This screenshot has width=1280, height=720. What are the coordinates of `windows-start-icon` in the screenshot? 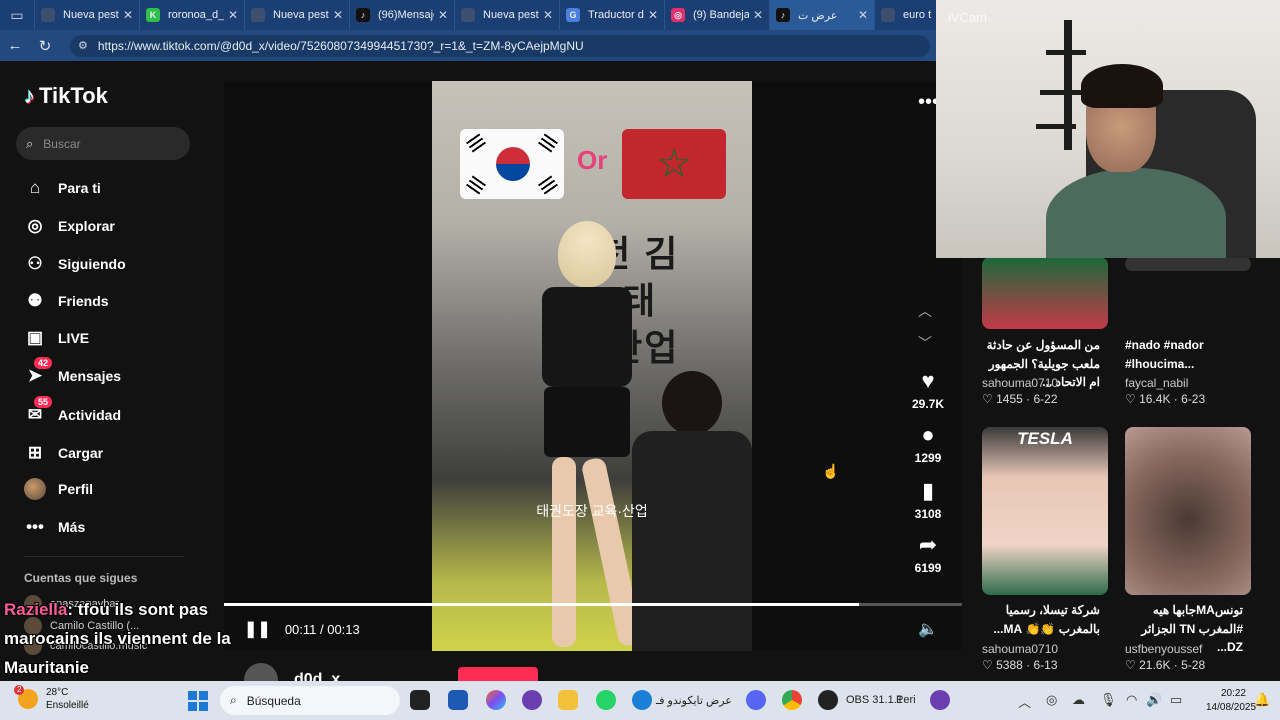 It's located at (198, 701).